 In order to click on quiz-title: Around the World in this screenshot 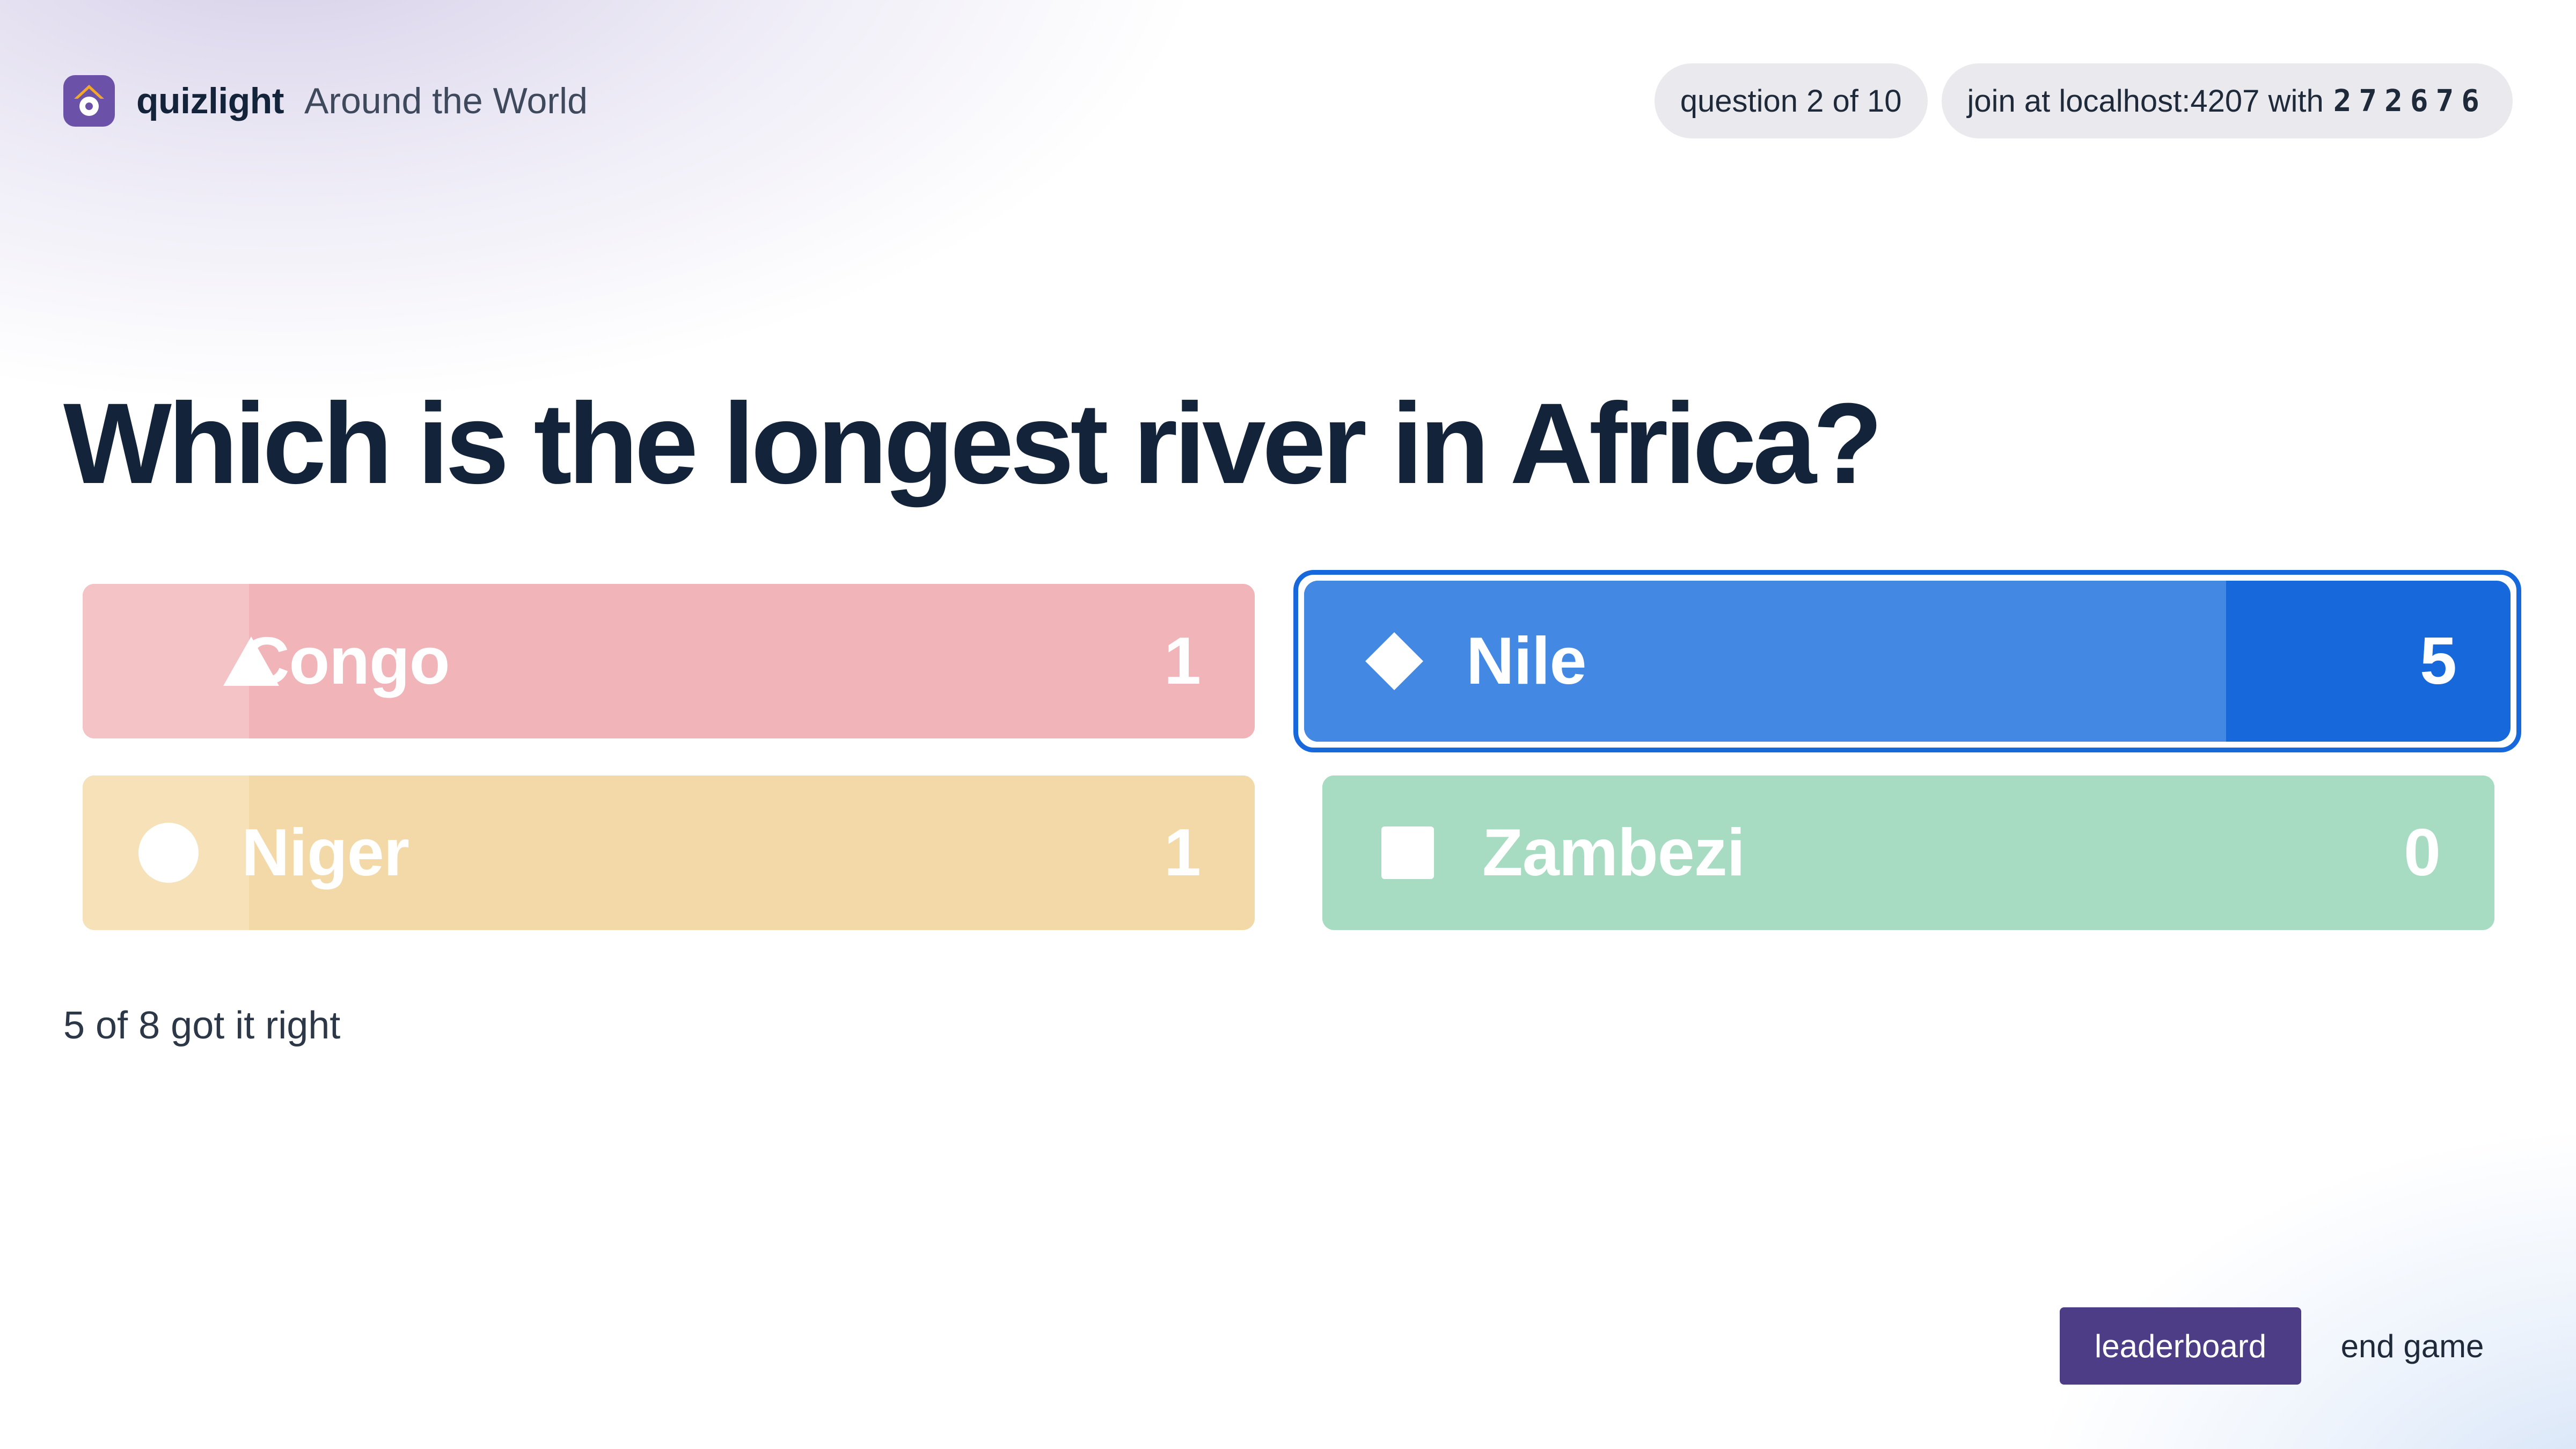, I will do `click(446, 100)`.